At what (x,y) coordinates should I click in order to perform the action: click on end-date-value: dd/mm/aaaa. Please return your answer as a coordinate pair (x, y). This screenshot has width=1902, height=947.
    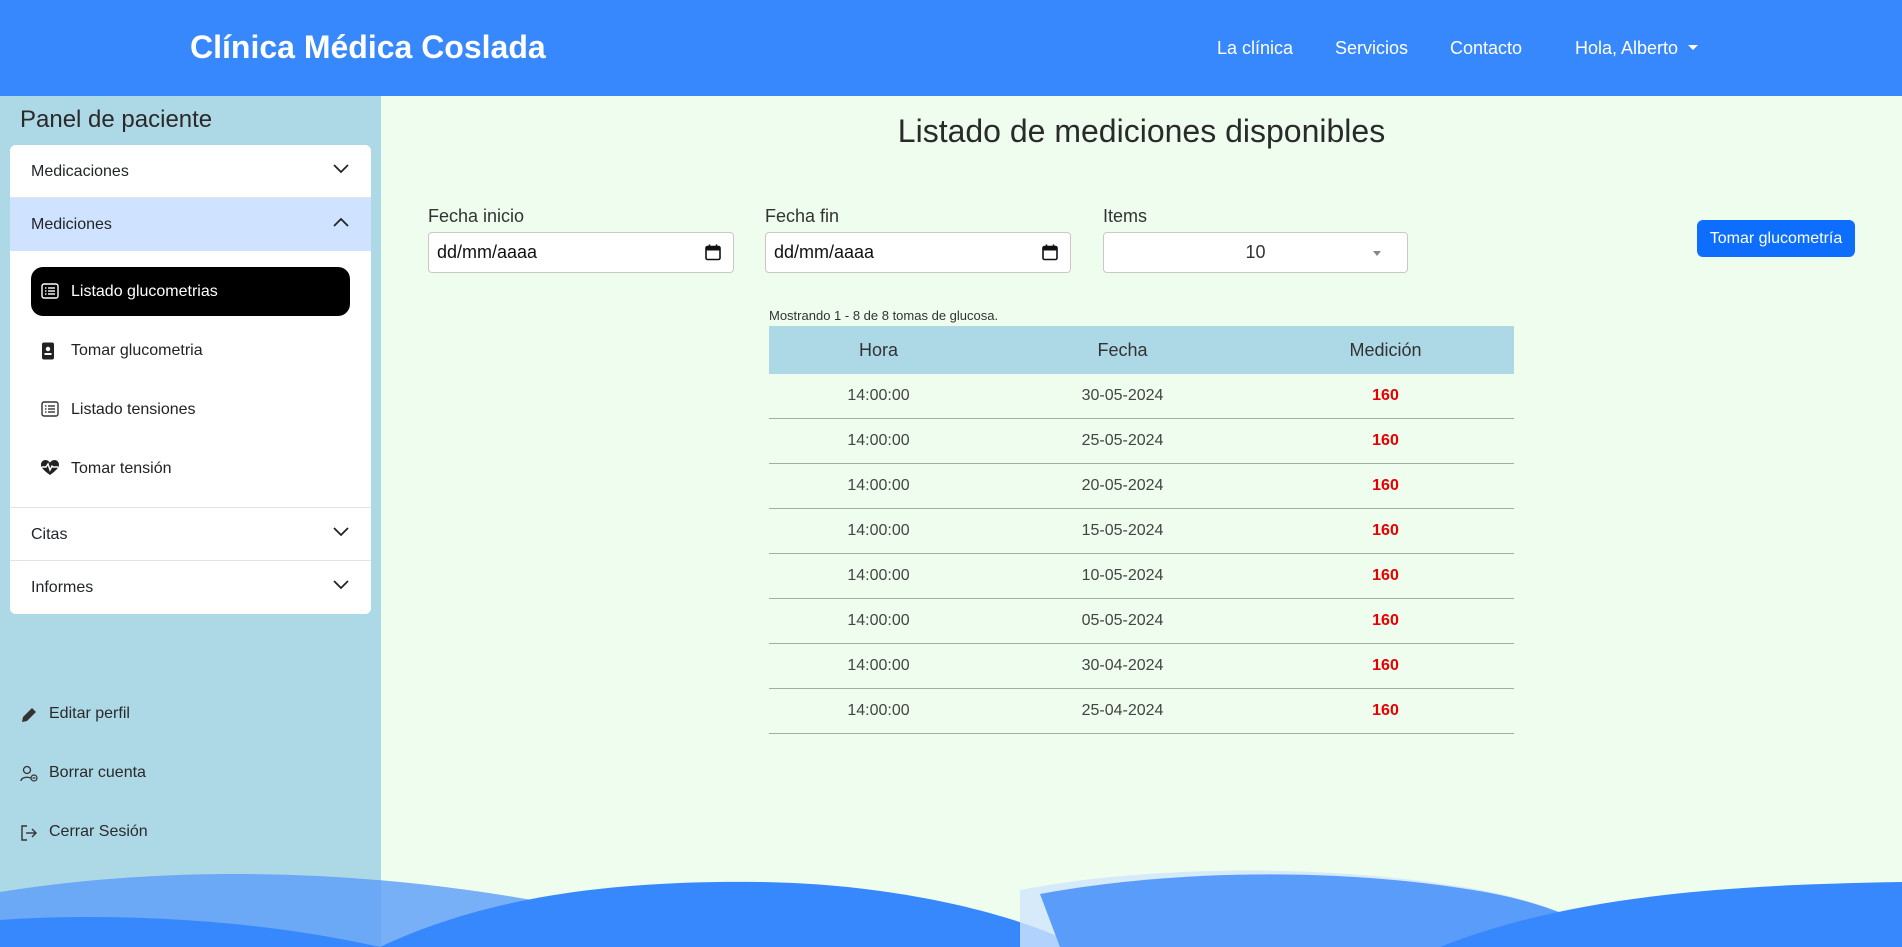
    Looking at the image, I should click on (824, 252).